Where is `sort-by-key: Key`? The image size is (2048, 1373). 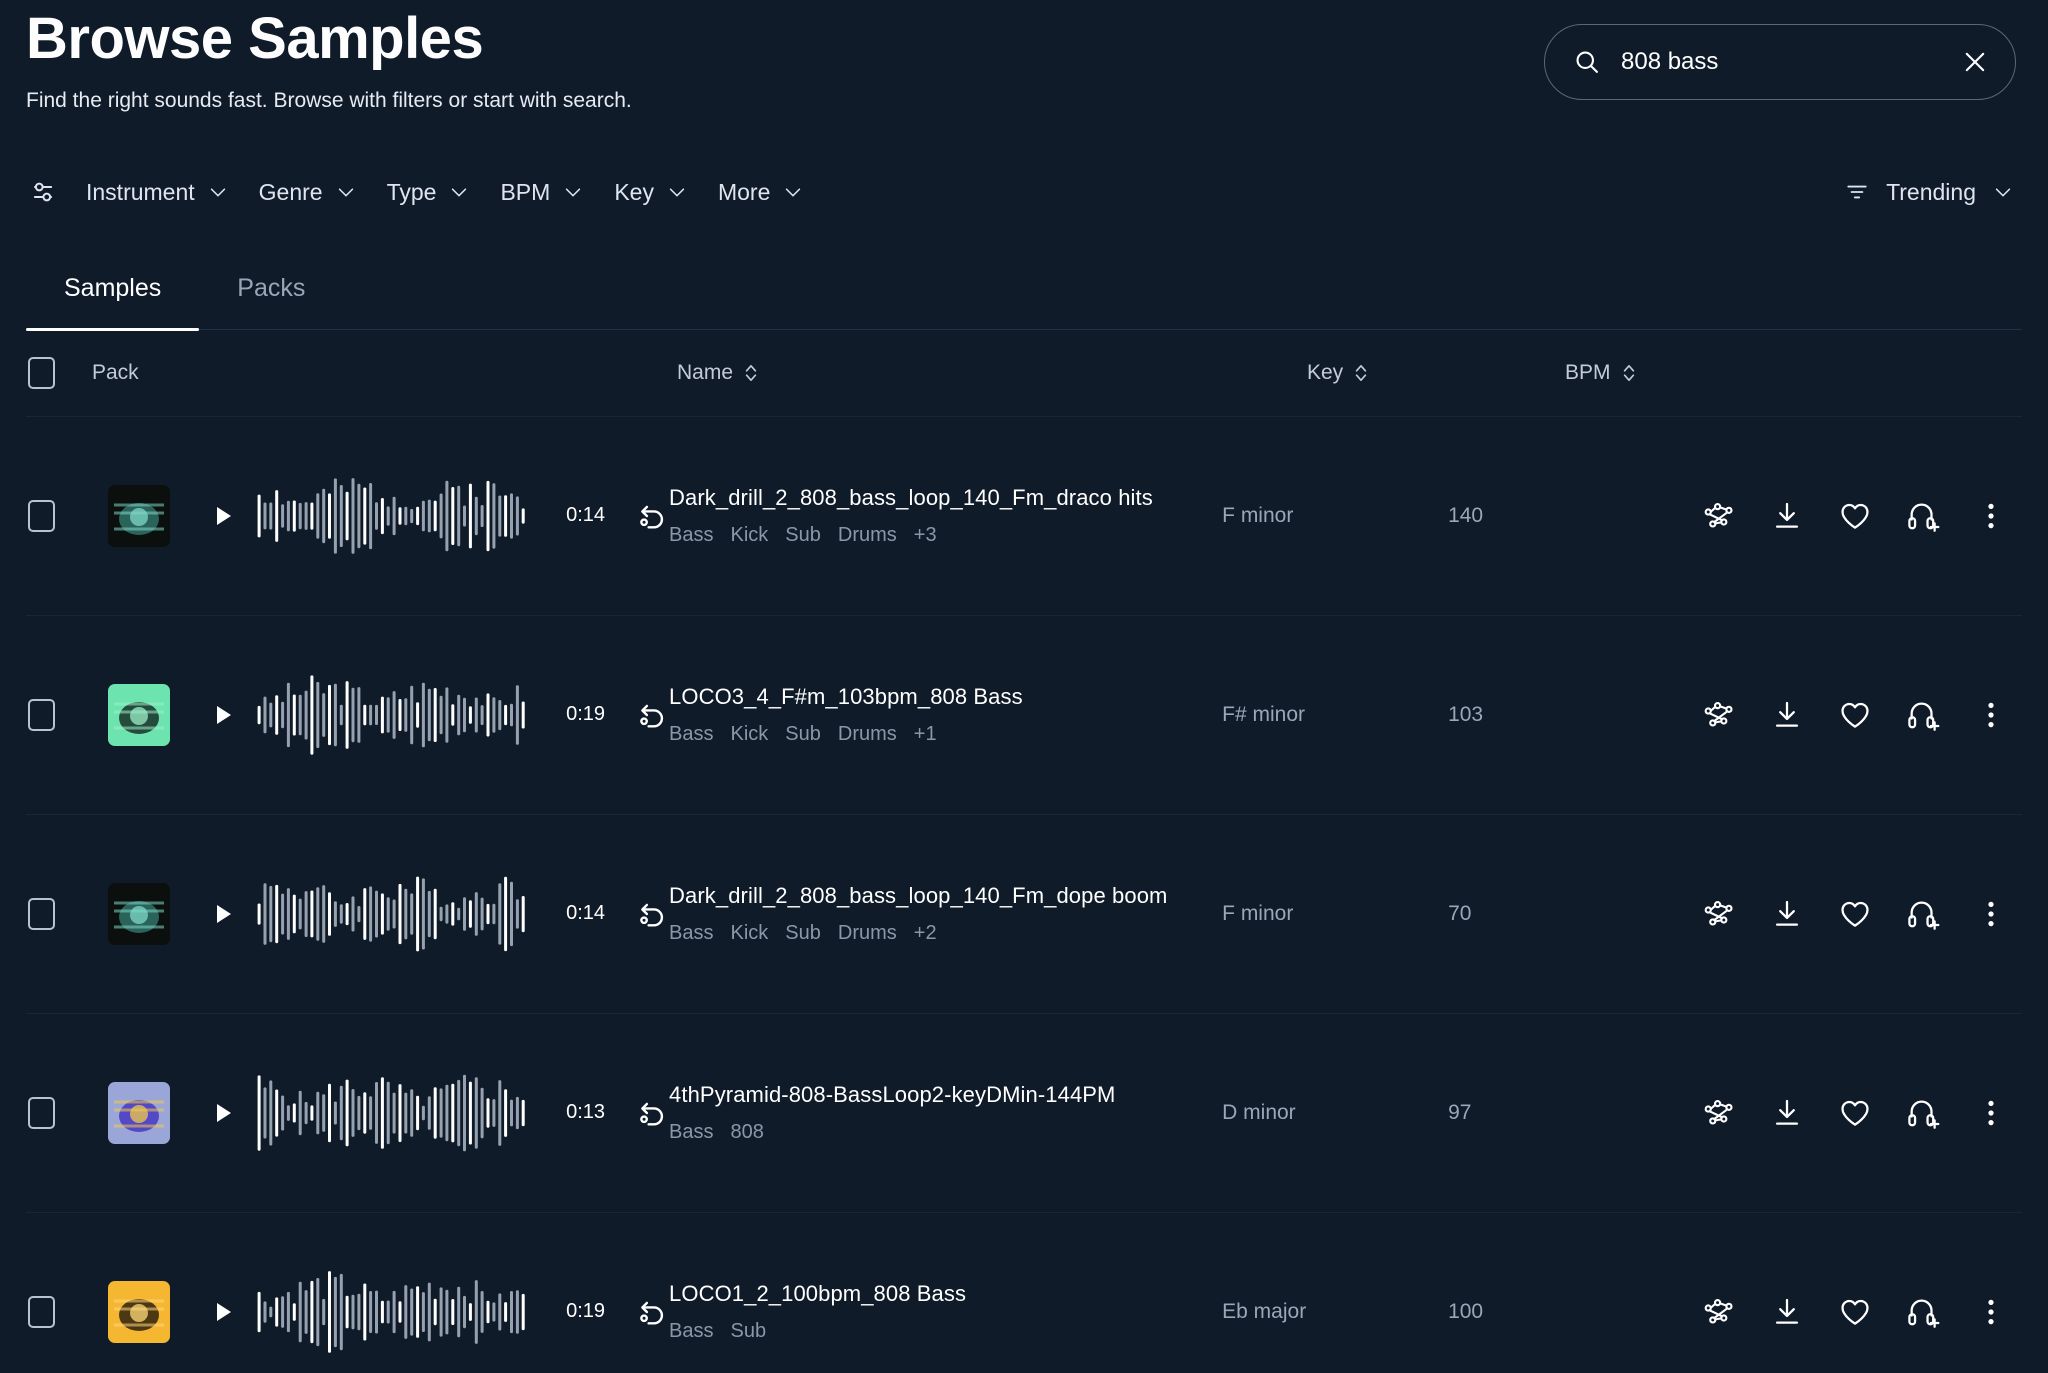 sort-by-key: Key is located at coordinates (1338, 373).